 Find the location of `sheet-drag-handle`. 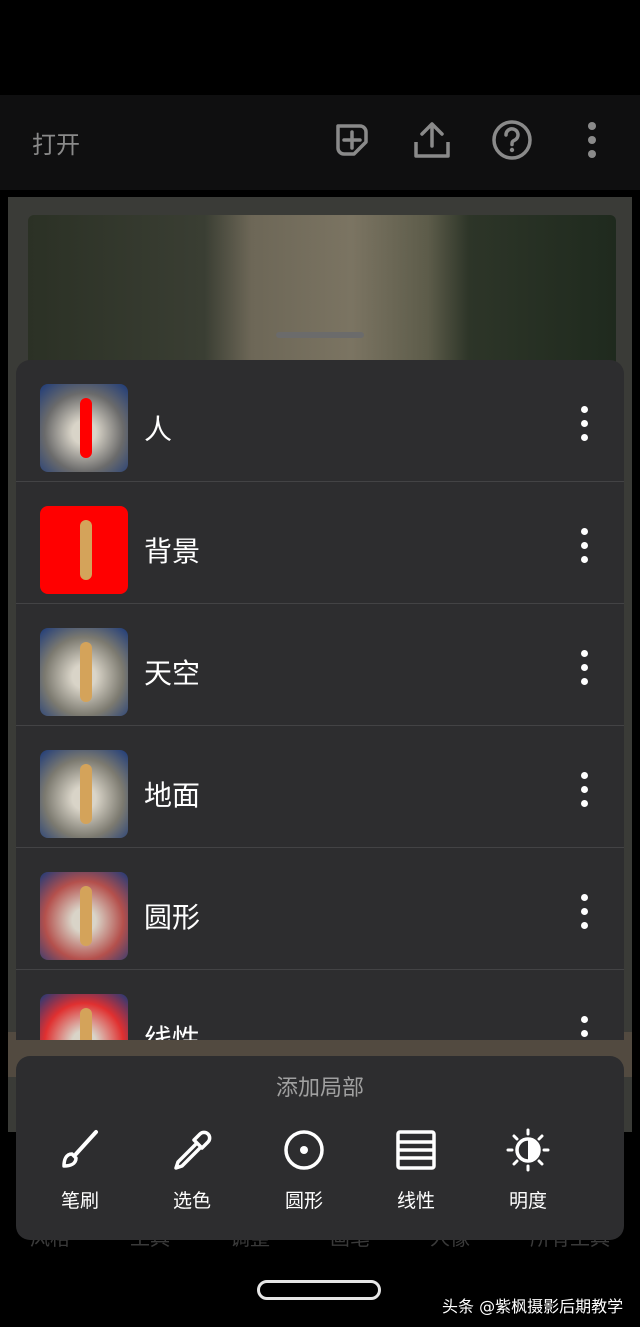

sheet-drag-handle is located at coordinates (320, 335).